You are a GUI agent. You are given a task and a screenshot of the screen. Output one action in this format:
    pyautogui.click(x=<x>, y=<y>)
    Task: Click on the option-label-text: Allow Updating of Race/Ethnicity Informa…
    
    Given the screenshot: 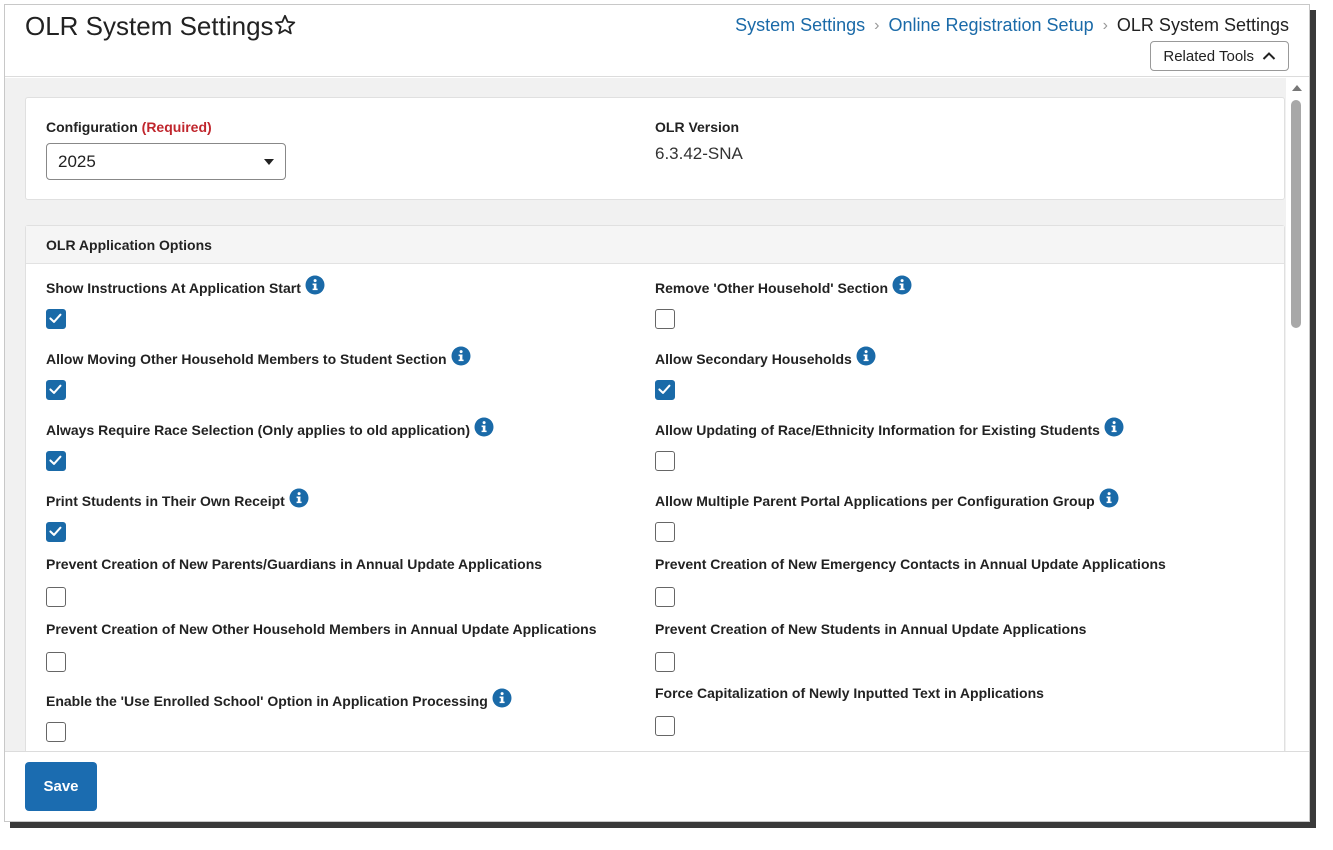 What is the action you would take?
    pyautogui.click(x=877, y=430)
    